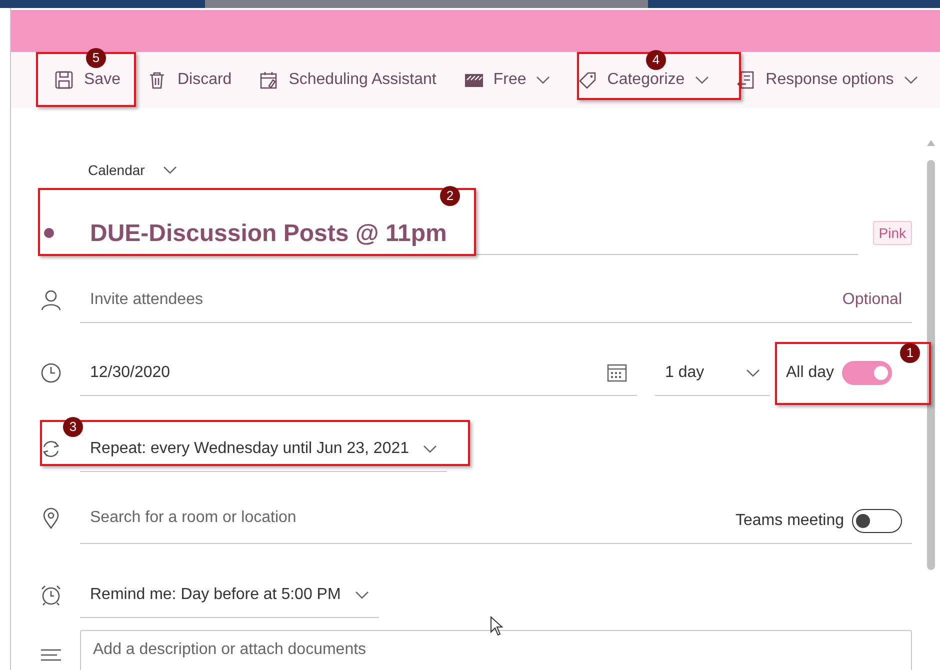  I want to click on step-number-badge: 3, so click(73, 427).